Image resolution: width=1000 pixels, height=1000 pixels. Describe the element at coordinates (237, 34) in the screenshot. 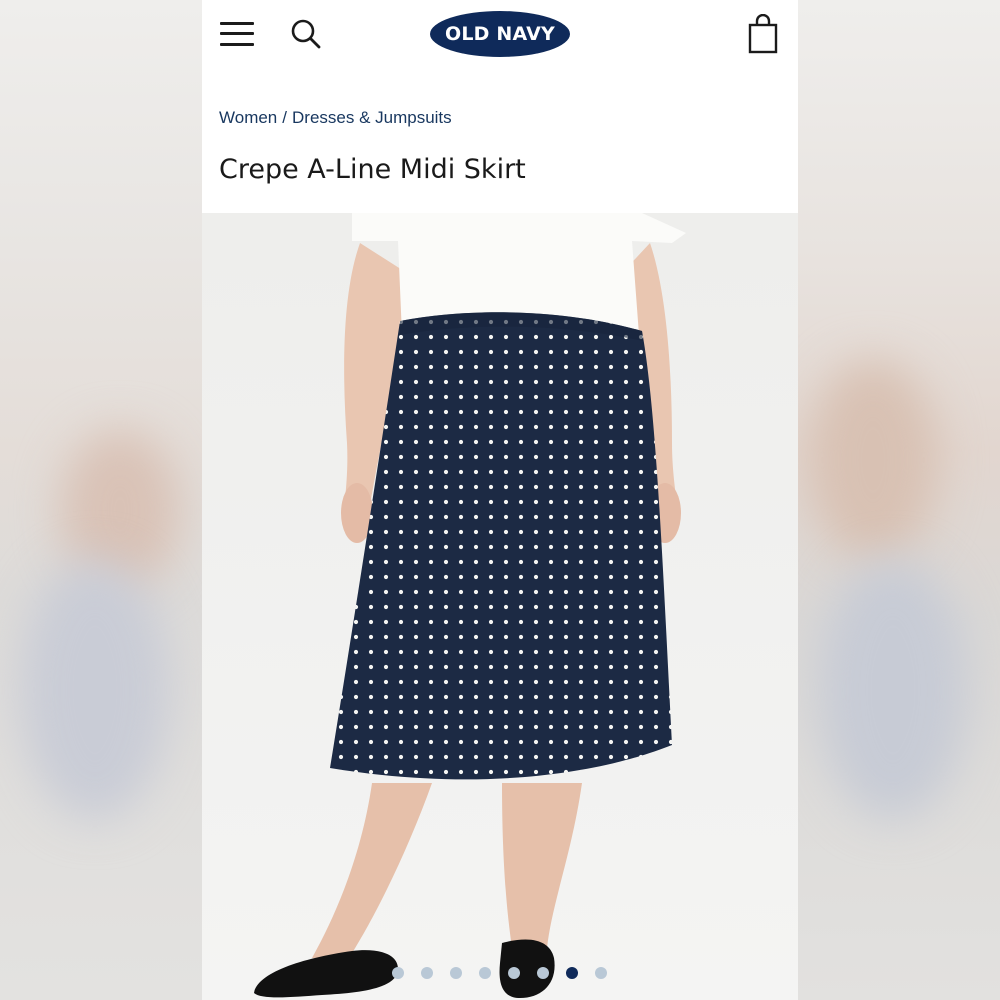

I see `hamburger-menu-icon` at that location.